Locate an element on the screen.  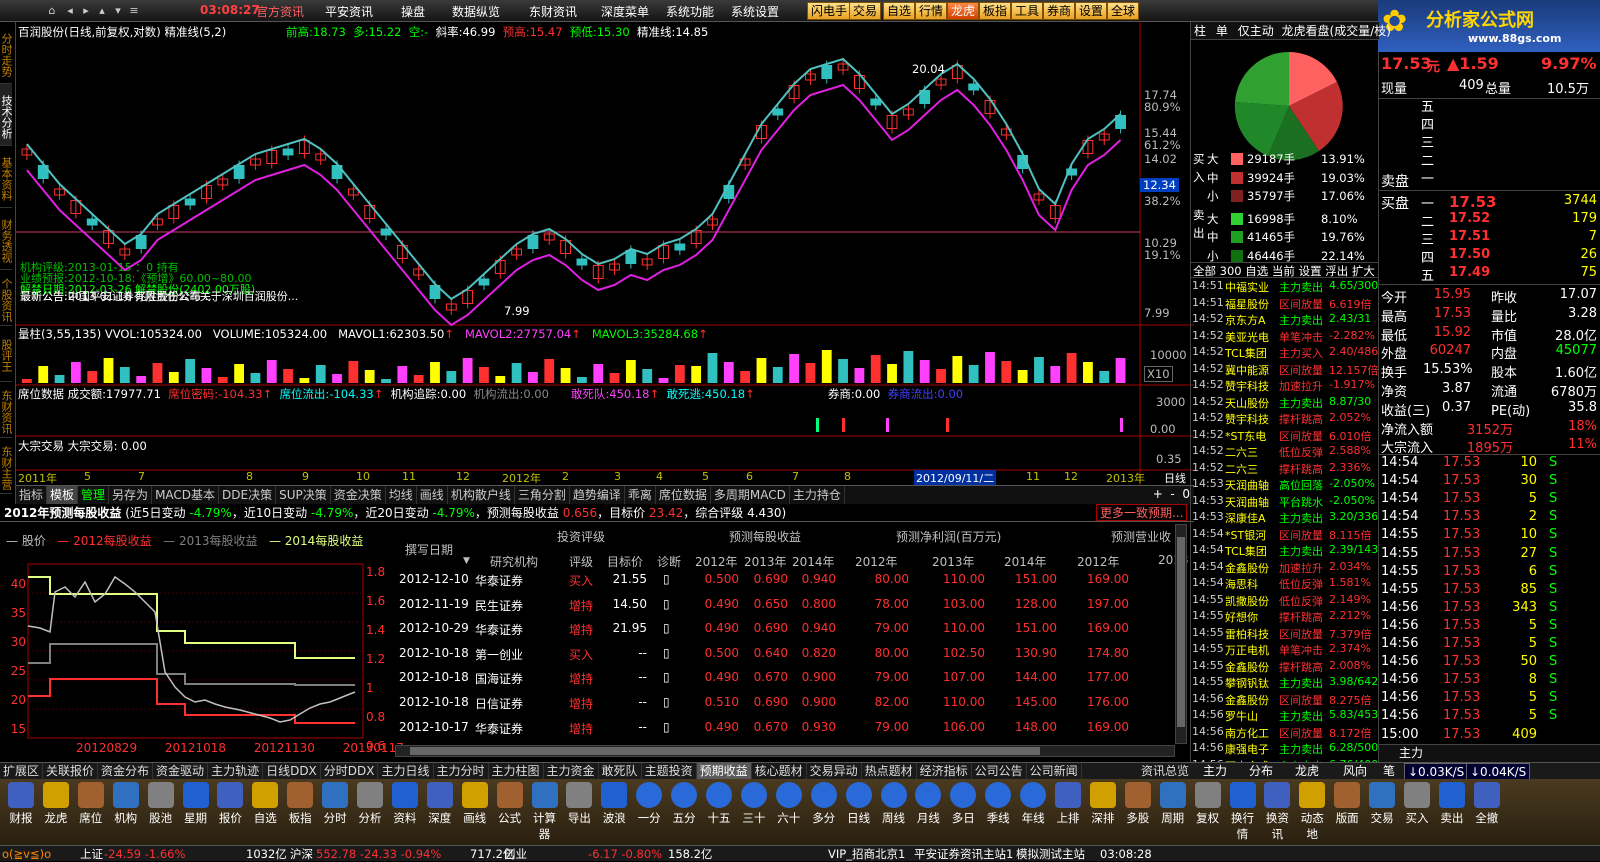
tab-seat: 席位数据 is located at coordinates (683, 495).